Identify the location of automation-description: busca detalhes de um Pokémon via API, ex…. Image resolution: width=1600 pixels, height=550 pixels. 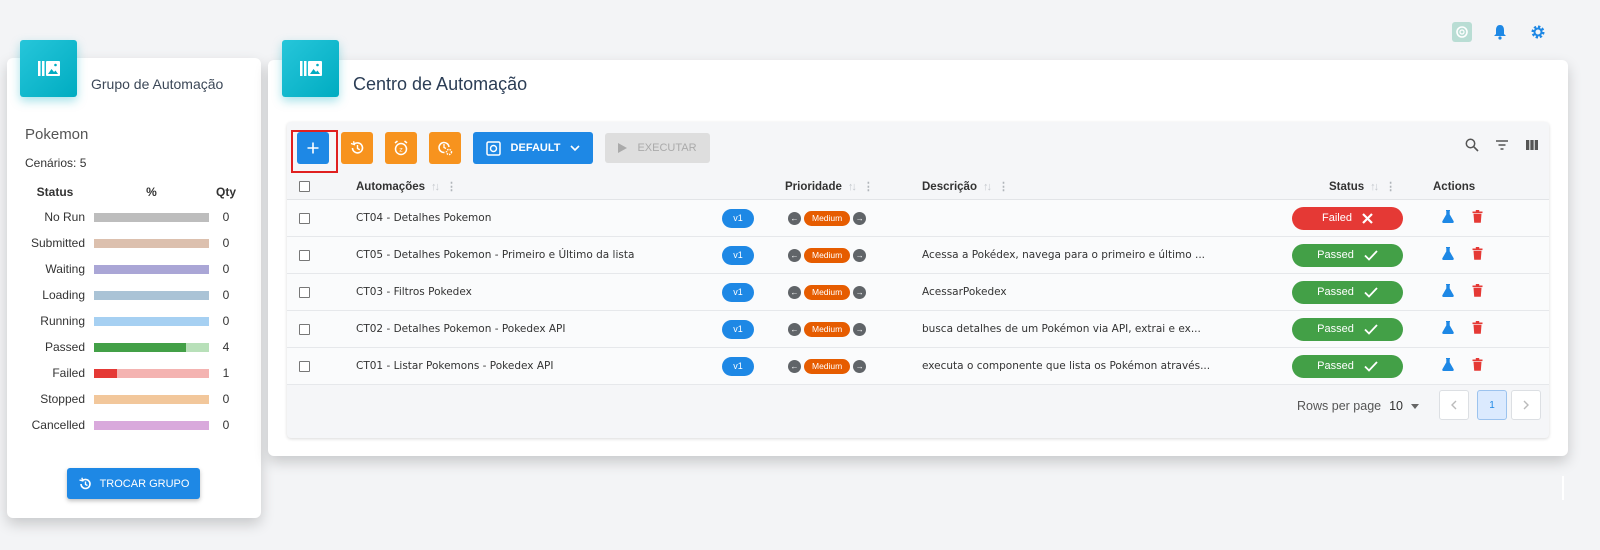
(1061, 329).